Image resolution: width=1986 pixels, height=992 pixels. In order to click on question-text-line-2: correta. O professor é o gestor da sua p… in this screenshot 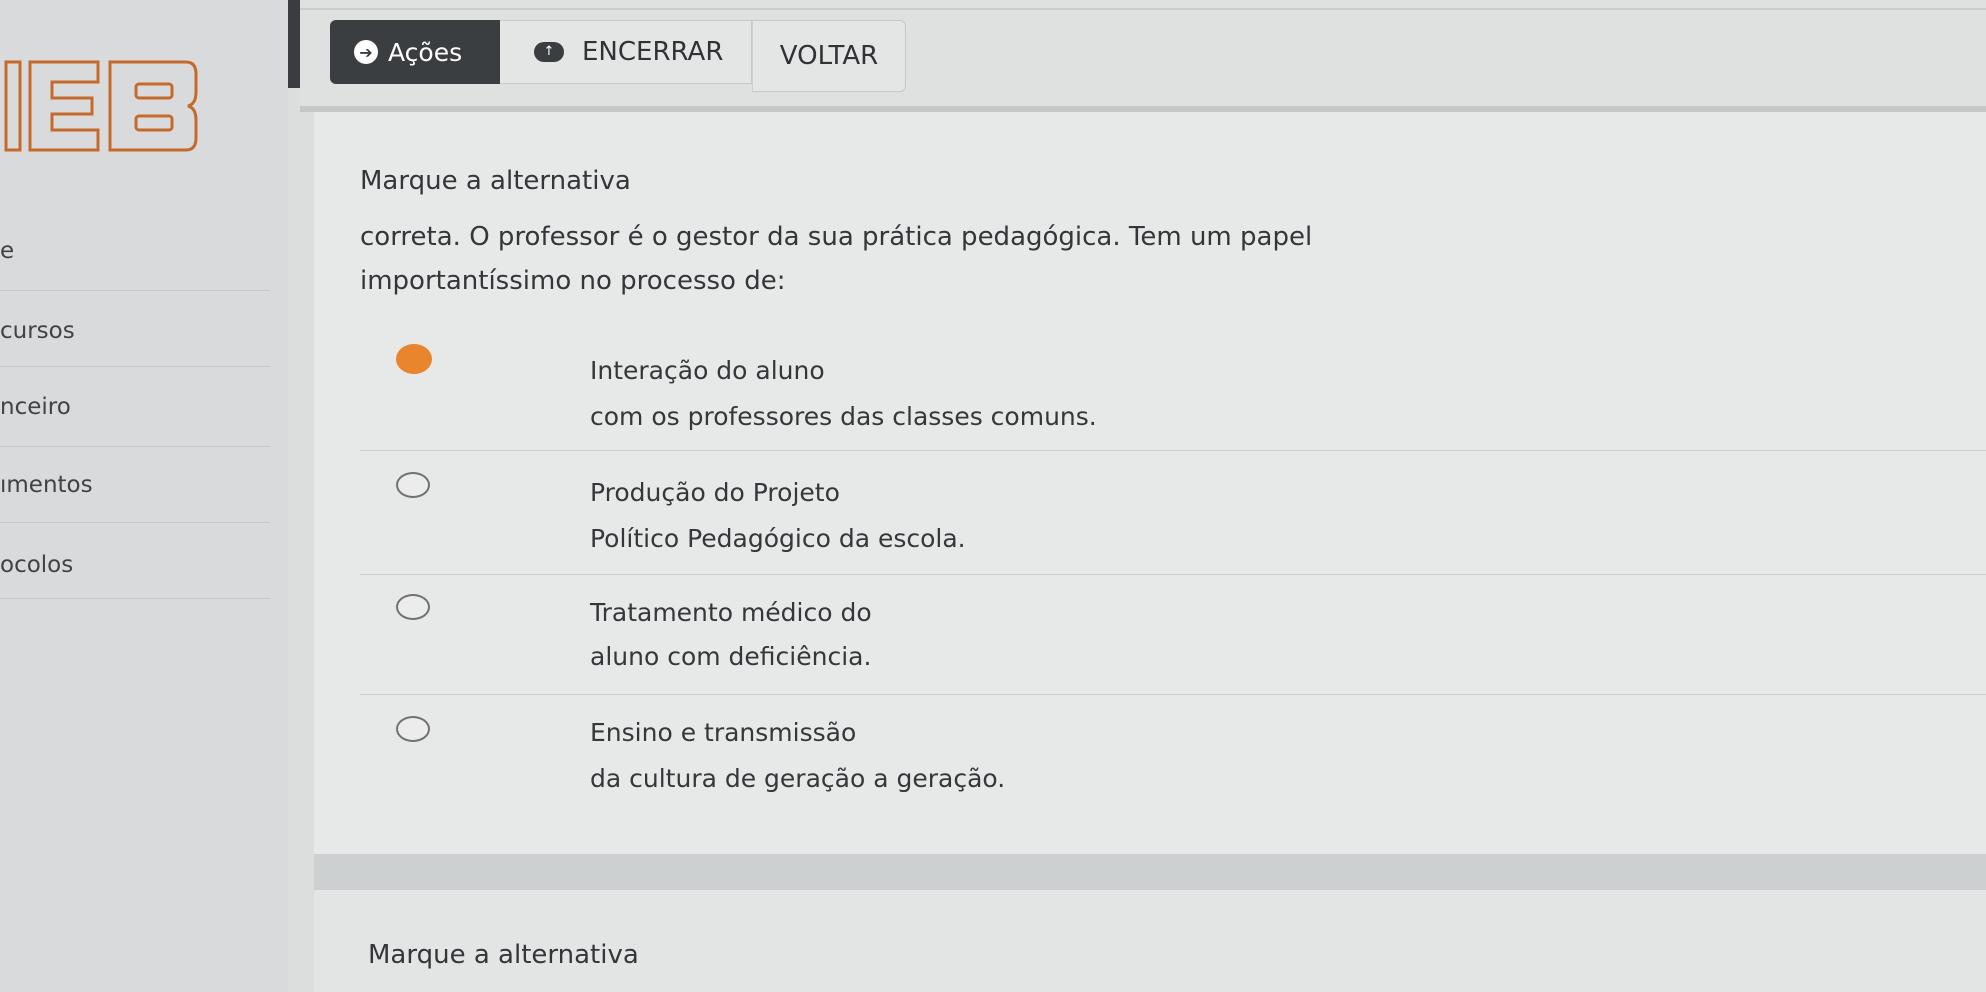, I will do `click(836, 237)`.